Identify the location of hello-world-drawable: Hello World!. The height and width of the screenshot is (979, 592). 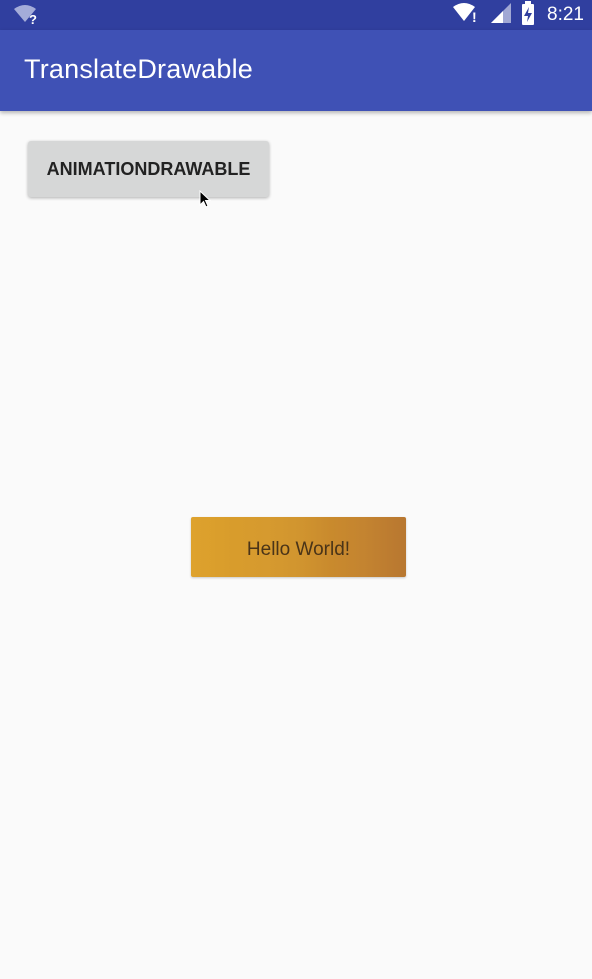
(298, 547).